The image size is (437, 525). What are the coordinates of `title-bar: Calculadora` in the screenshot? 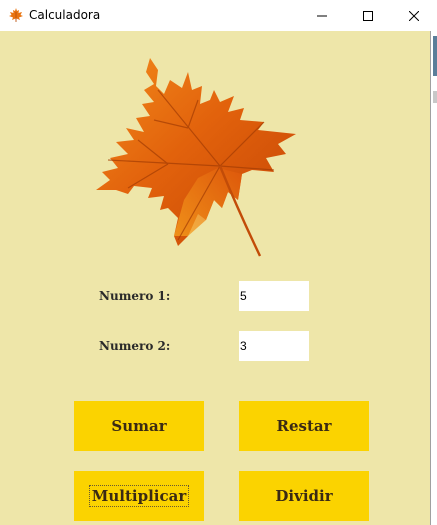 It's located at (218, 15).